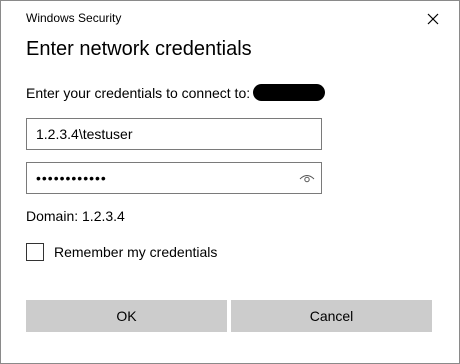  What do you see at coordinates (166, 178) in the screenshot?
I see `password-input` at bounding box center [166, 178].